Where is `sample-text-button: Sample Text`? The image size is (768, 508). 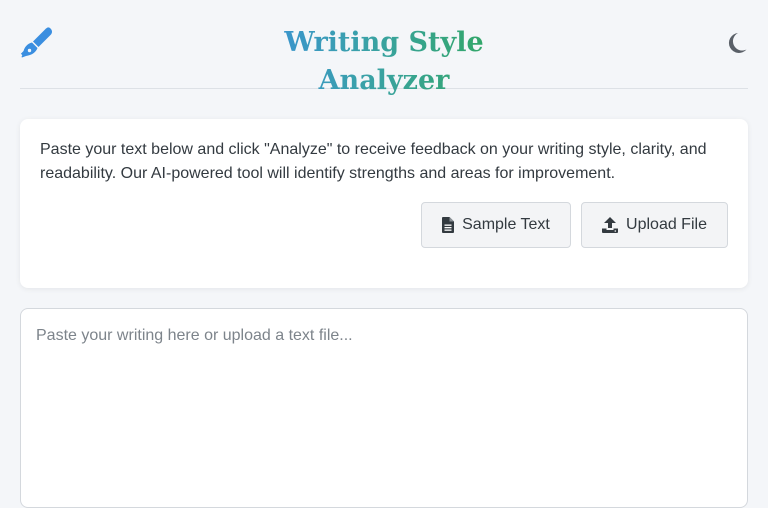
sample-text-button: Sample Text is located at coordinates (496, 225).